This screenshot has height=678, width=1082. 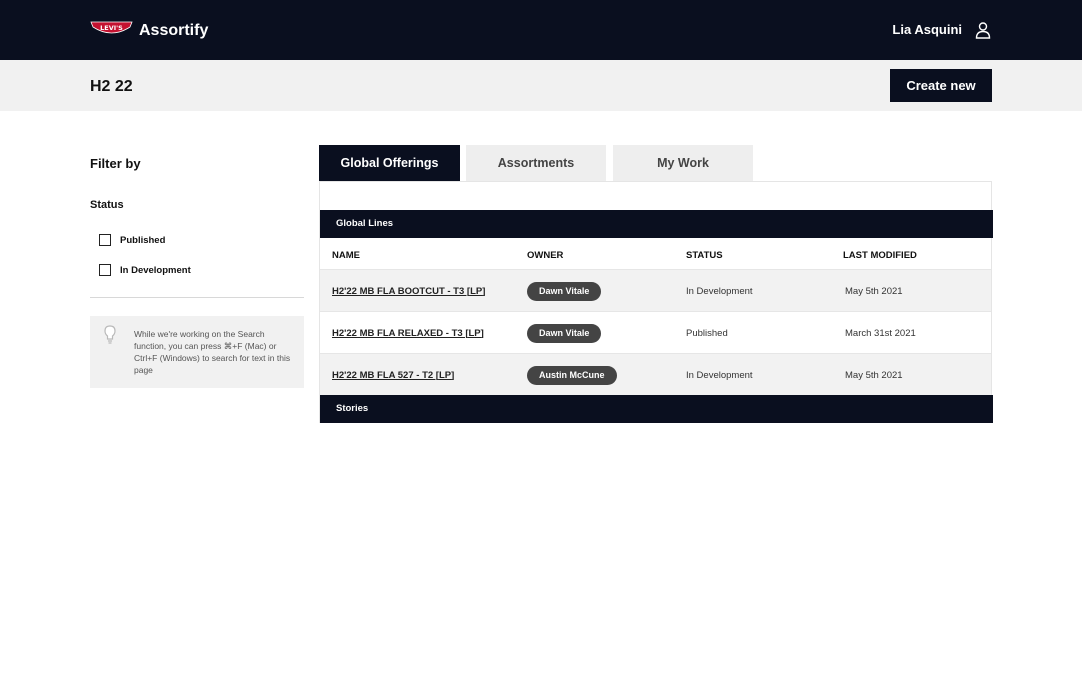 What do you see at coordinates (408, 333) in the screenshot?
I see `line-name-link: H2'22 MB FLA RELAXED - T3 [LP]` at bounding box center [408, 333].